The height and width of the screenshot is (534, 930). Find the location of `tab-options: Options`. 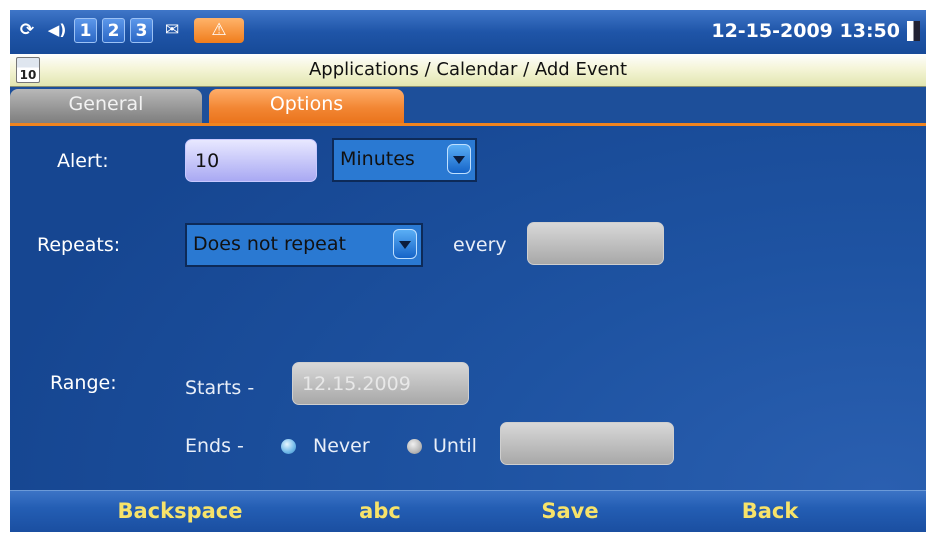

tab-options: Options is located at coordinates (306, 108).